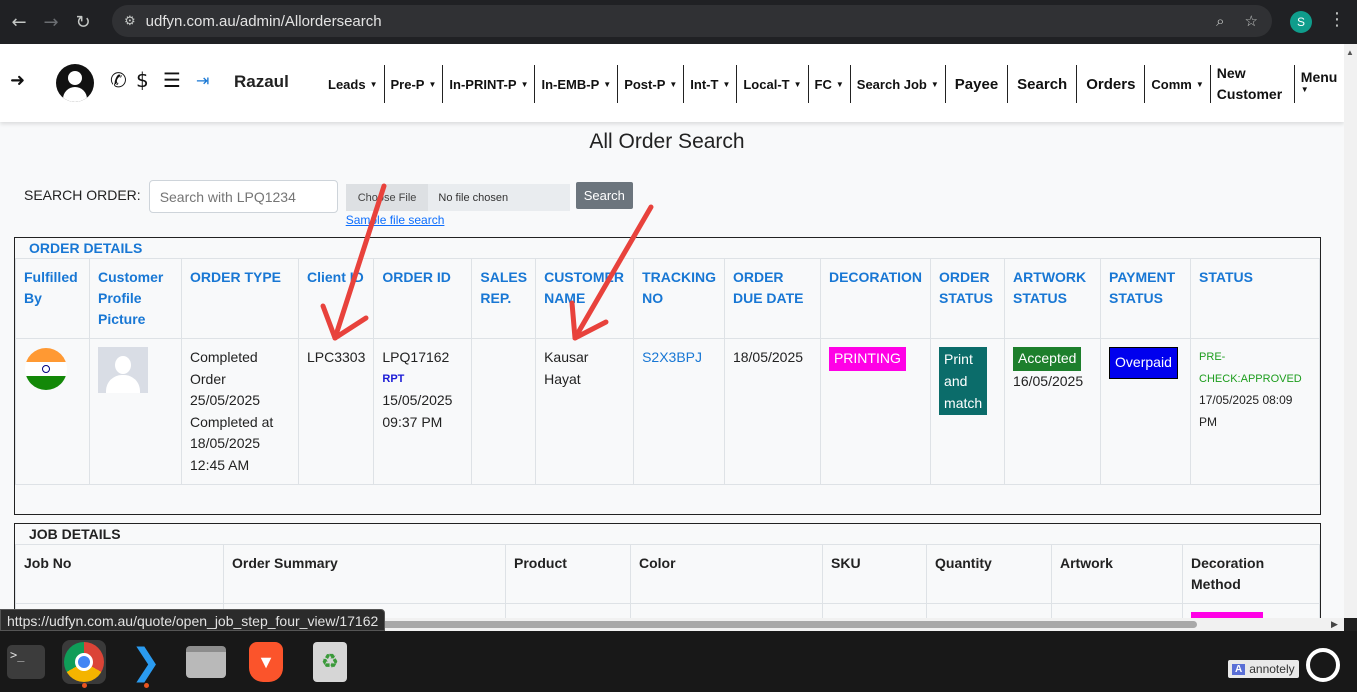  What do you see at coordinates (678, 661) in the screenshot?
I see `taskbar: >_ ❯ ▼ ♻` at bounding box center [678, 661].